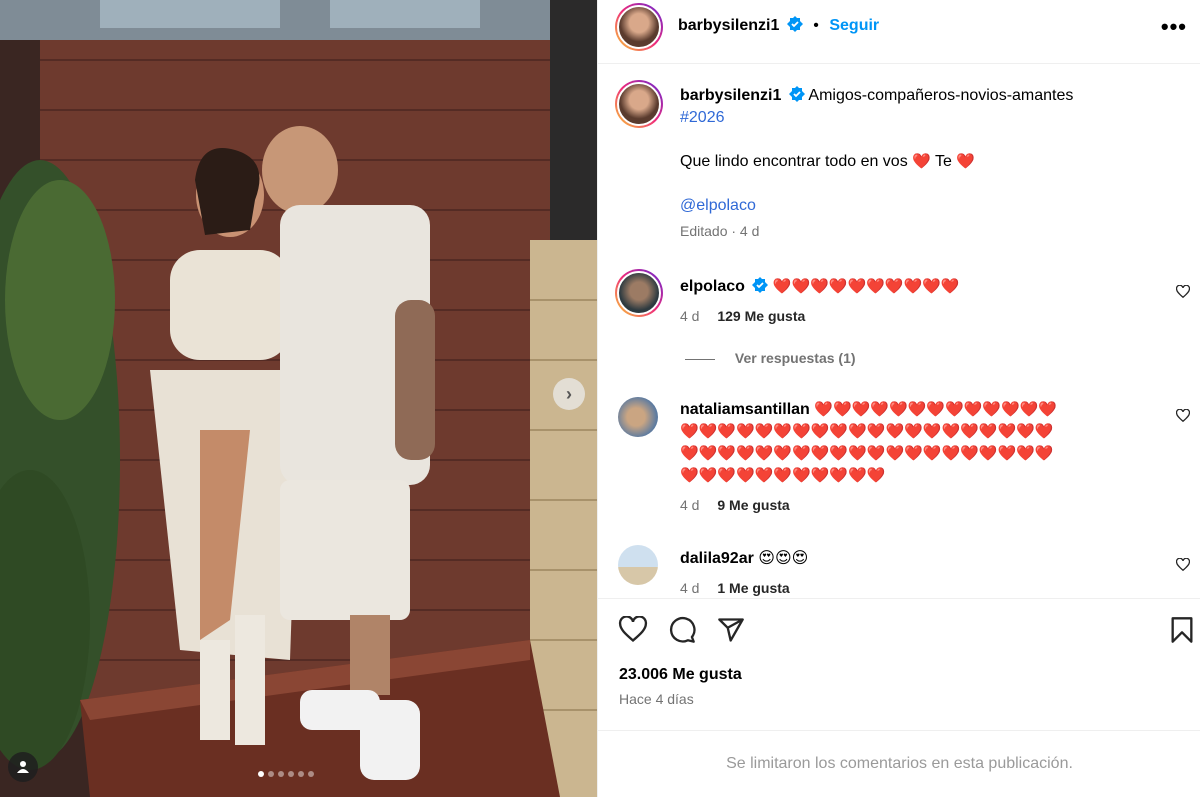  Describe the element at coordinates (943, 161) in the screenshot. I see `caption-text-te: Te` at that location.